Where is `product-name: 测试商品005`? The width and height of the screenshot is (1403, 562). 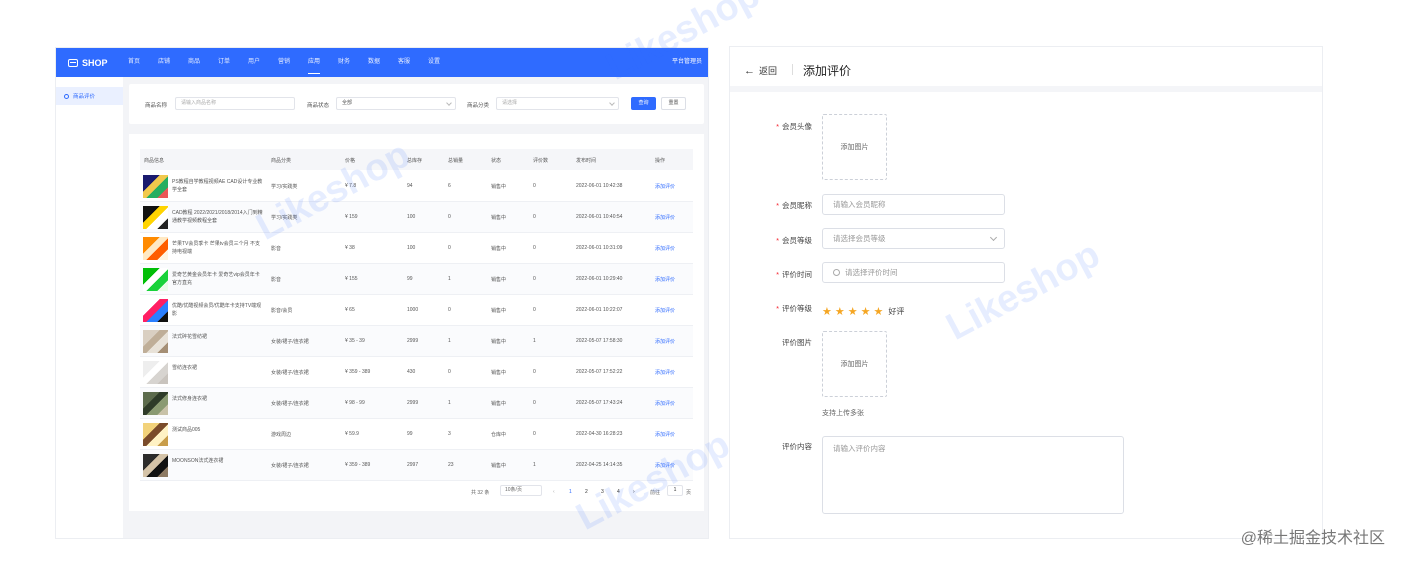 product-name: 测试商品005 is located at coordinates (186, 430).